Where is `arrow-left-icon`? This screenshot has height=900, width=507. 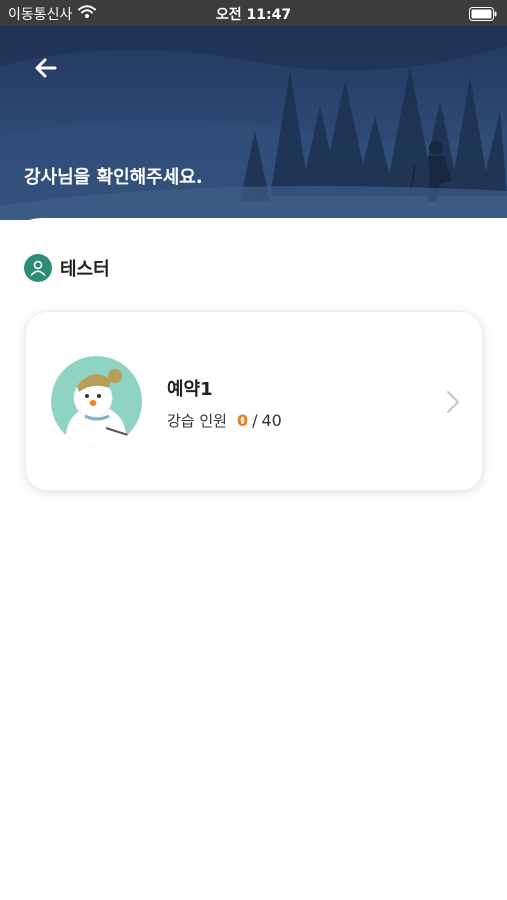 arrow-left-icon is located at coordinates (46, 68).